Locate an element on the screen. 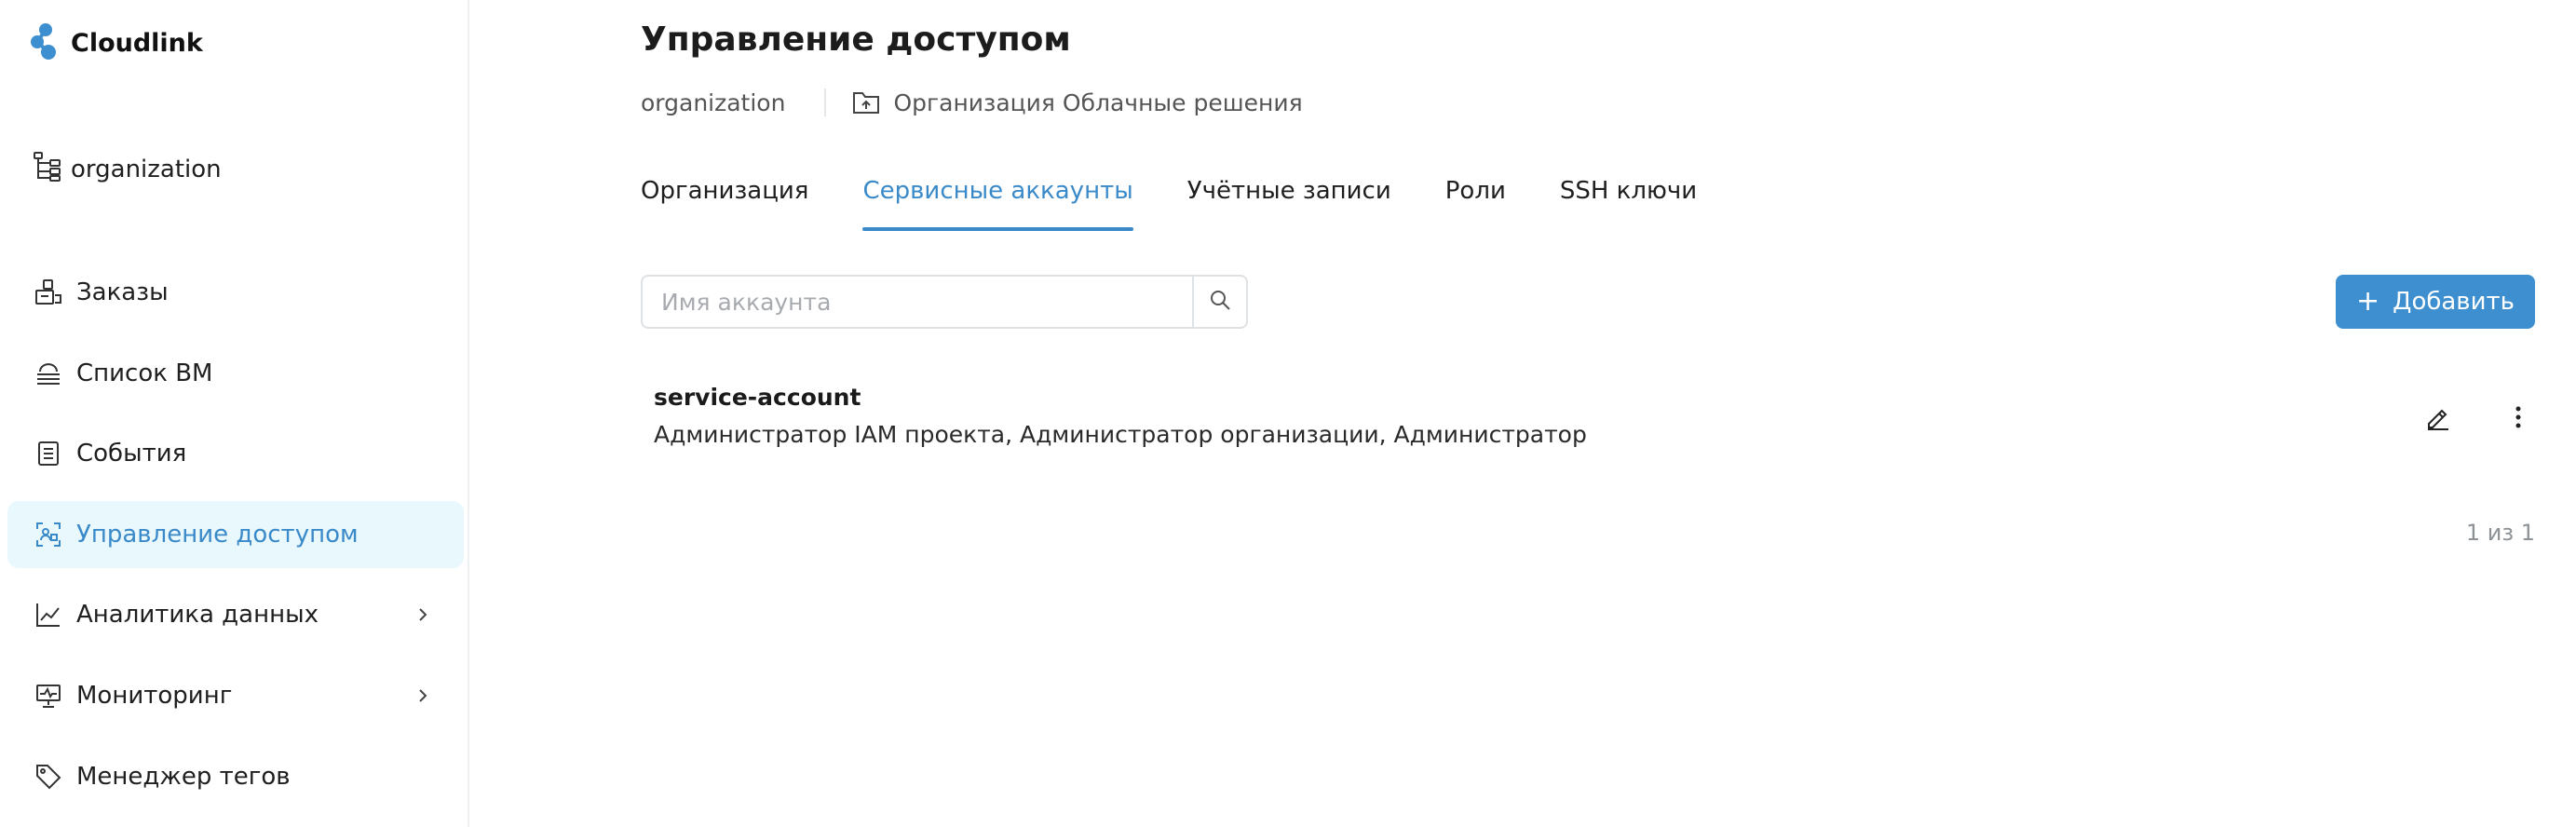 This screenshot has height=827, width=2576. organization-selector: organization is located at coordinates (128, 169).